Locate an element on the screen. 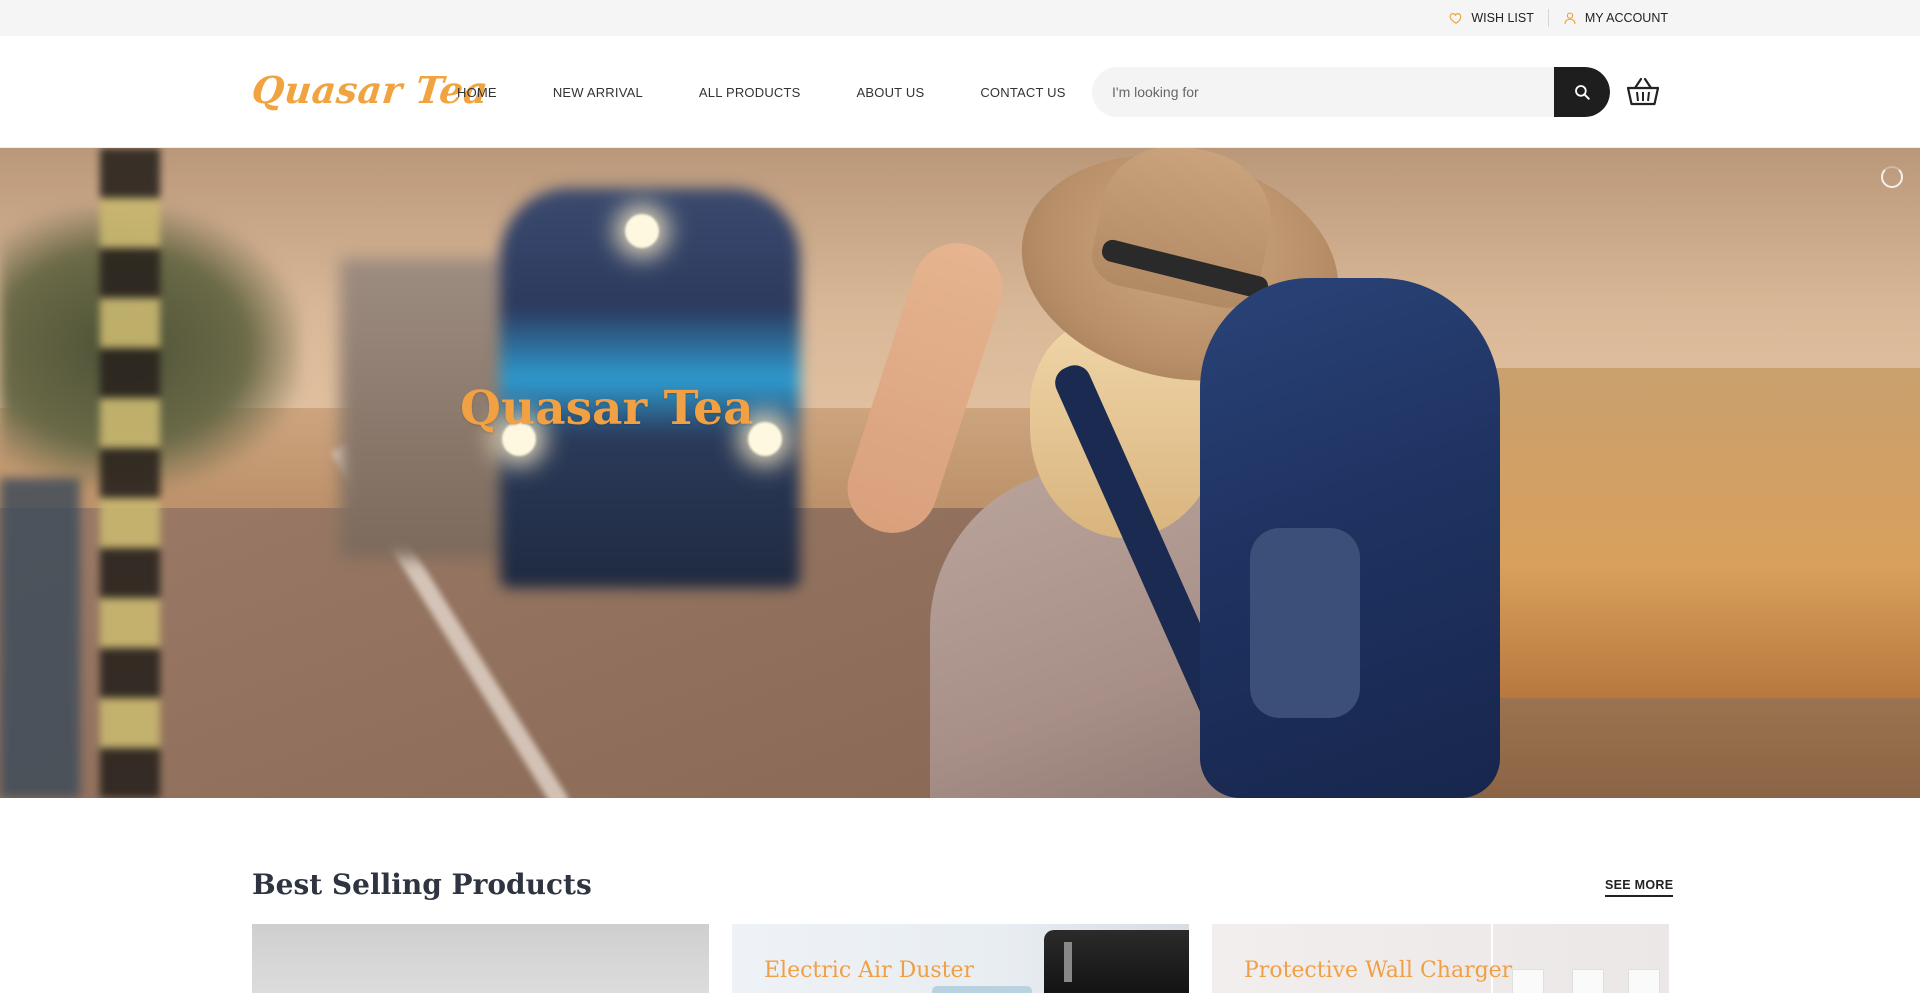 The width and height of the screenshot is (1920, 993). product-image-base is located at coordinates (982, 989).